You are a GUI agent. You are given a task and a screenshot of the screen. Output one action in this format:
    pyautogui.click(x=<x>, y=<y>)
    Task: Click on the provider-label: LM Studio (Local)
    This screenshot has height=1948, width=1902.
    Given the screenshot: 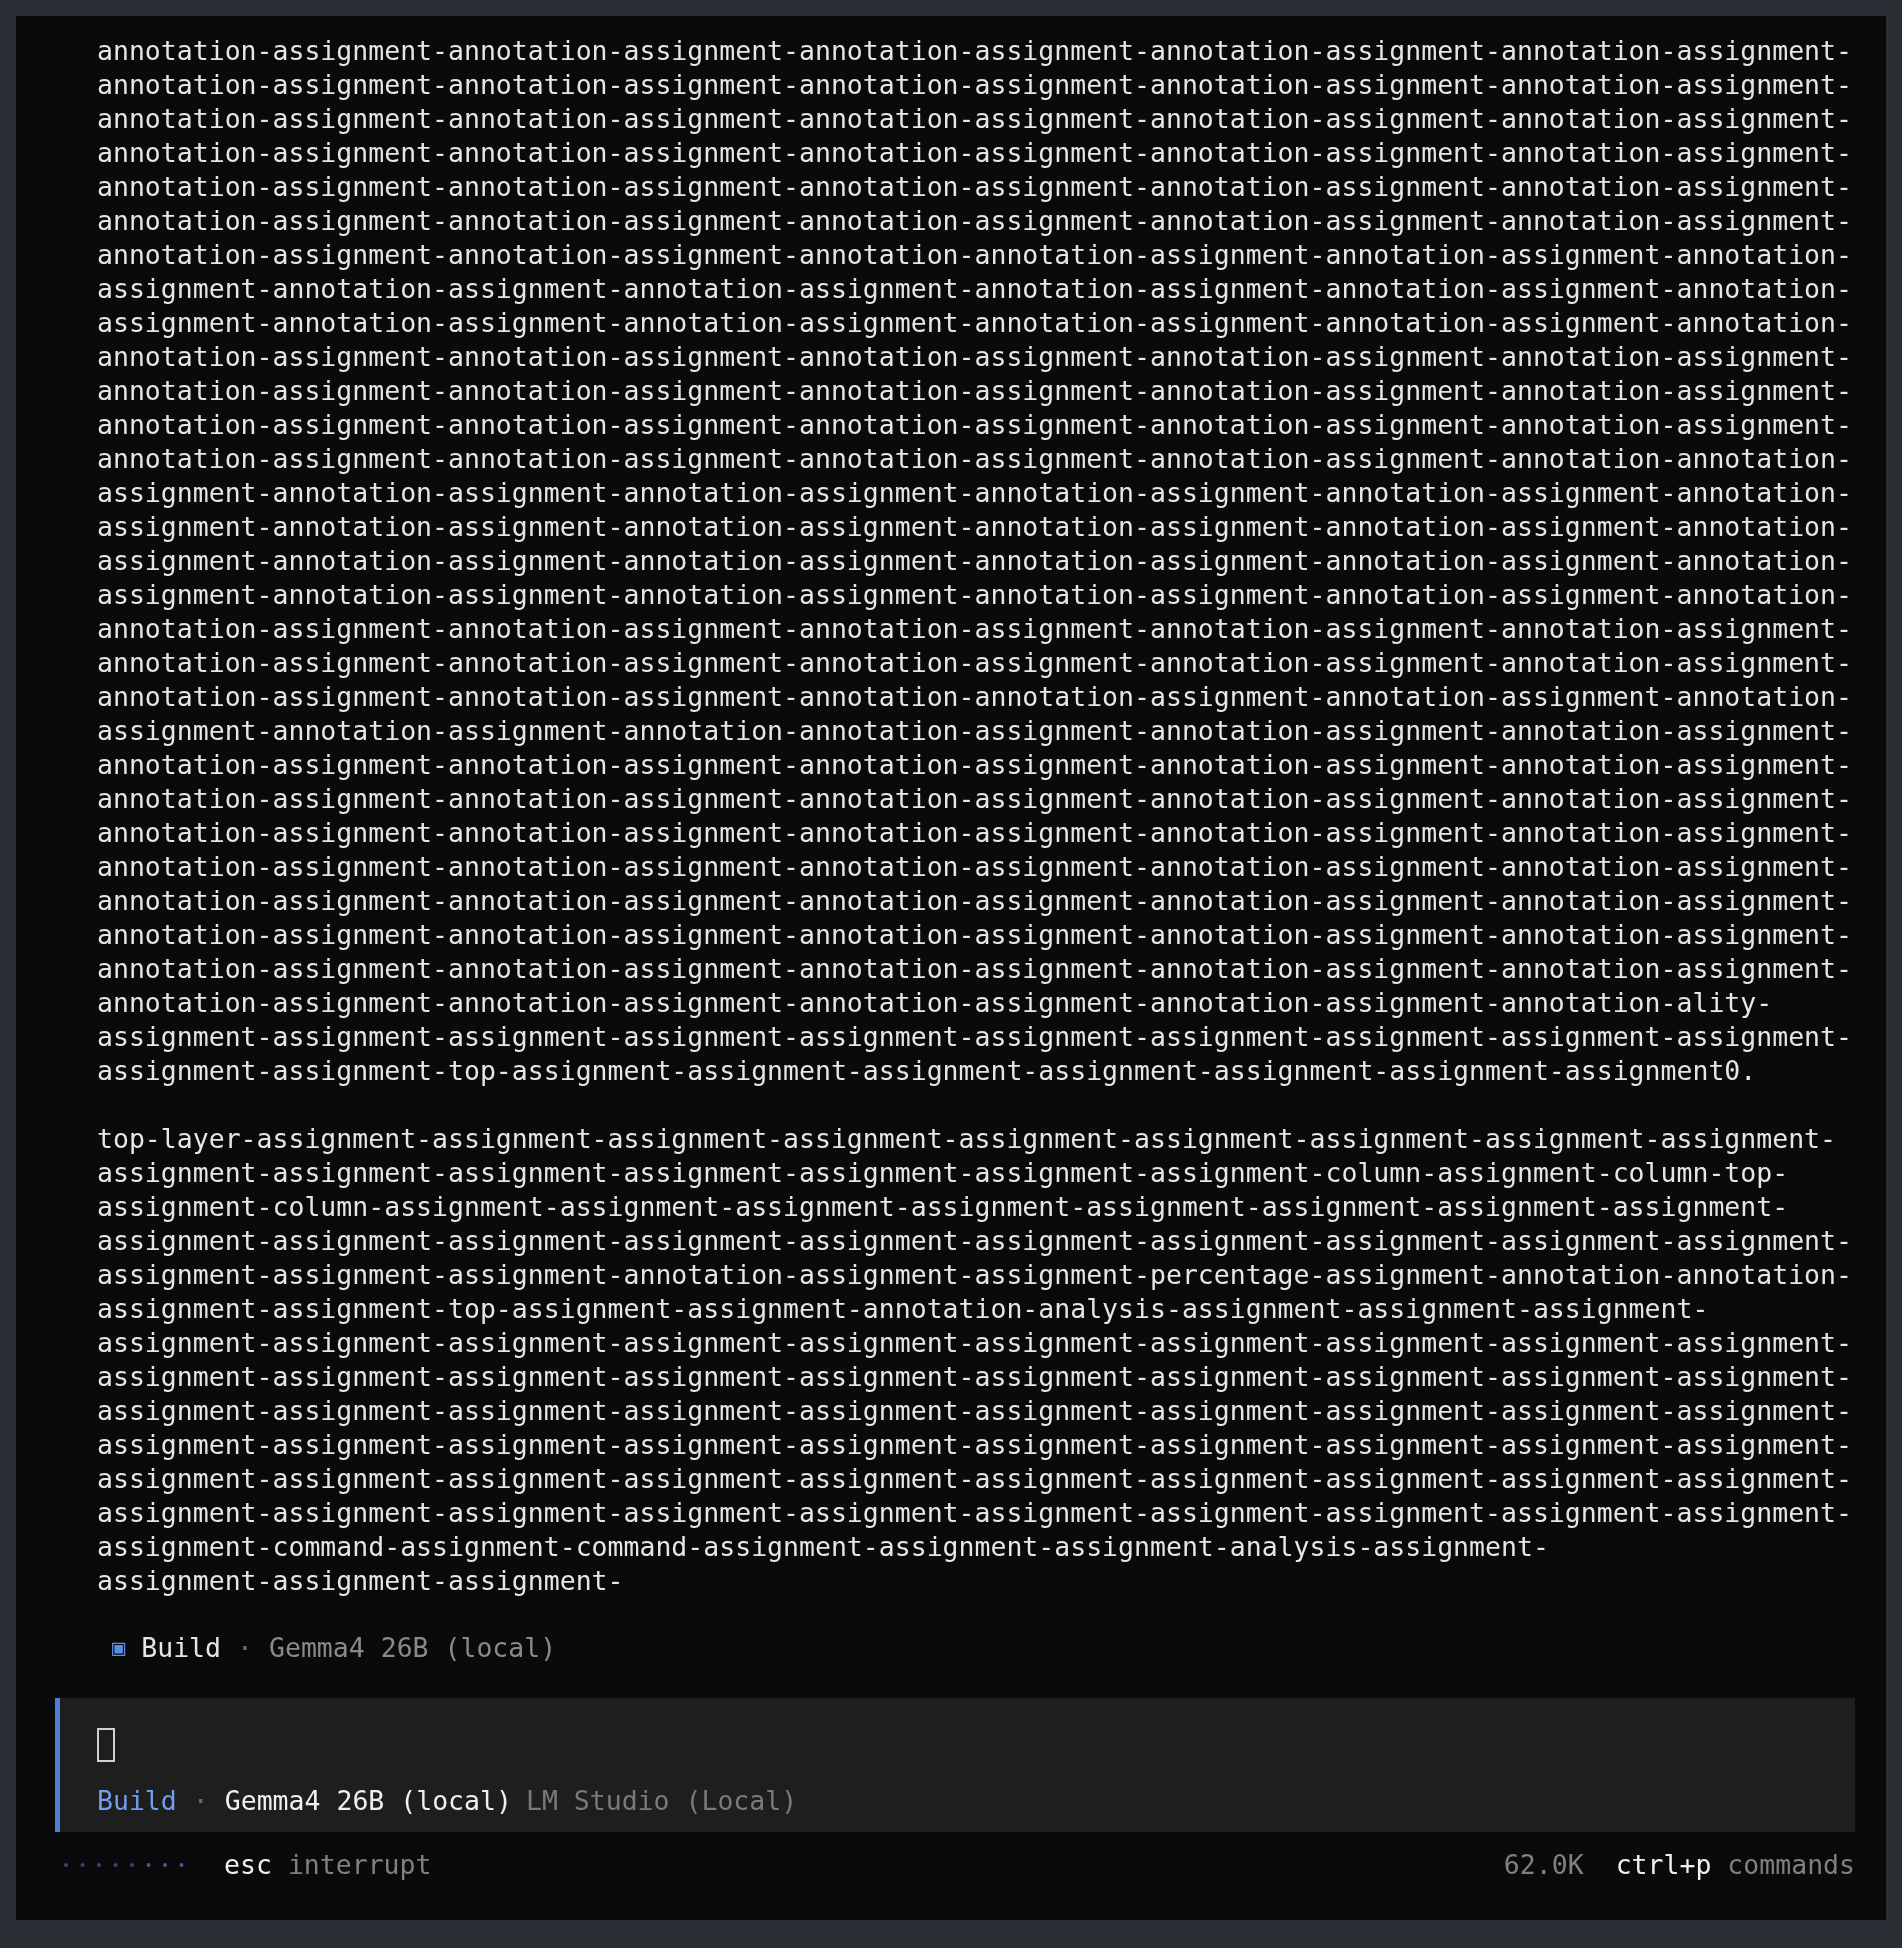 What is the action you would take?
    pyautogui.click(x=661, y=1801)
    